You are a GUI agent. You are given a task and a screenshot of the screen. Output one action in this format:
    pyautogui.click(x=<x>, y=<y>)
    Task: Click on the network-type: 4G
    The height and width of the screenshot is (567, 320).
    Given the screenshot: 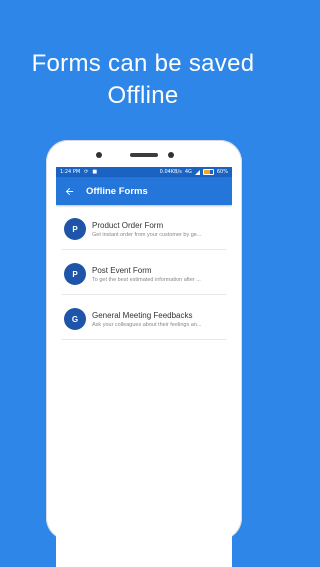 What is the action you would take?
    pyautogui.click(x=188, y=172)
    